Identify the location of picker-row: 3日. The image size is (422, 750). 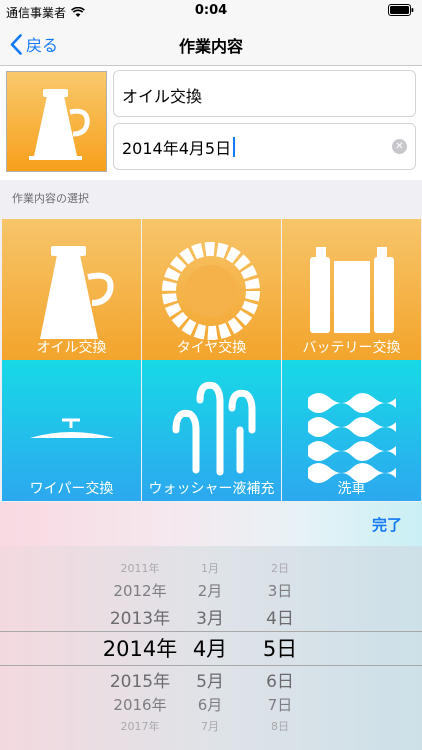
(280, 590).